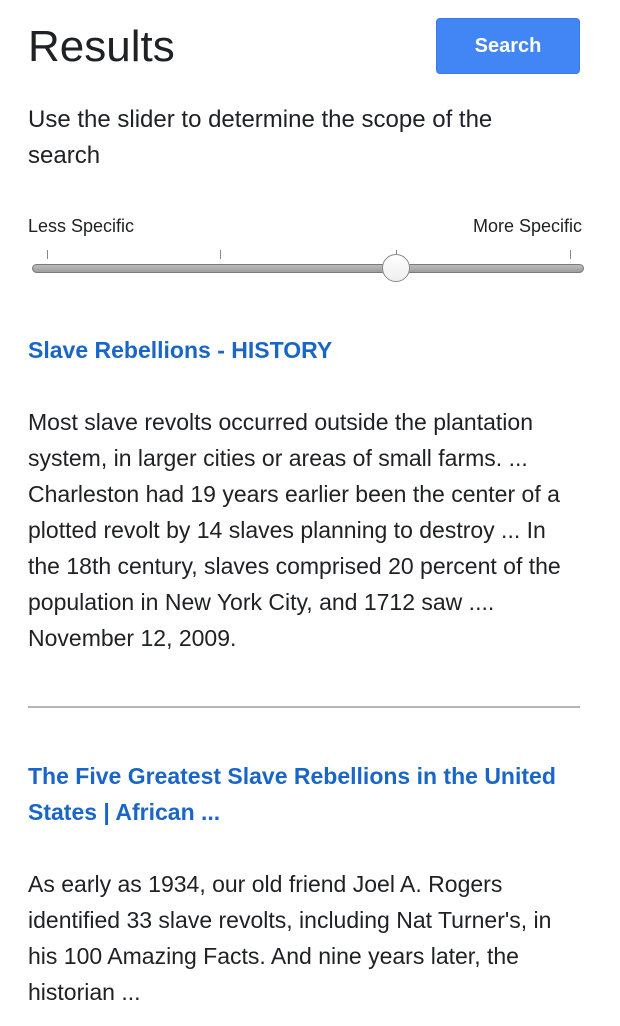  What do you see at coordinates (396, 268) in the screenshot?
I see `slider-thumb` at bounding box center [396, 268].